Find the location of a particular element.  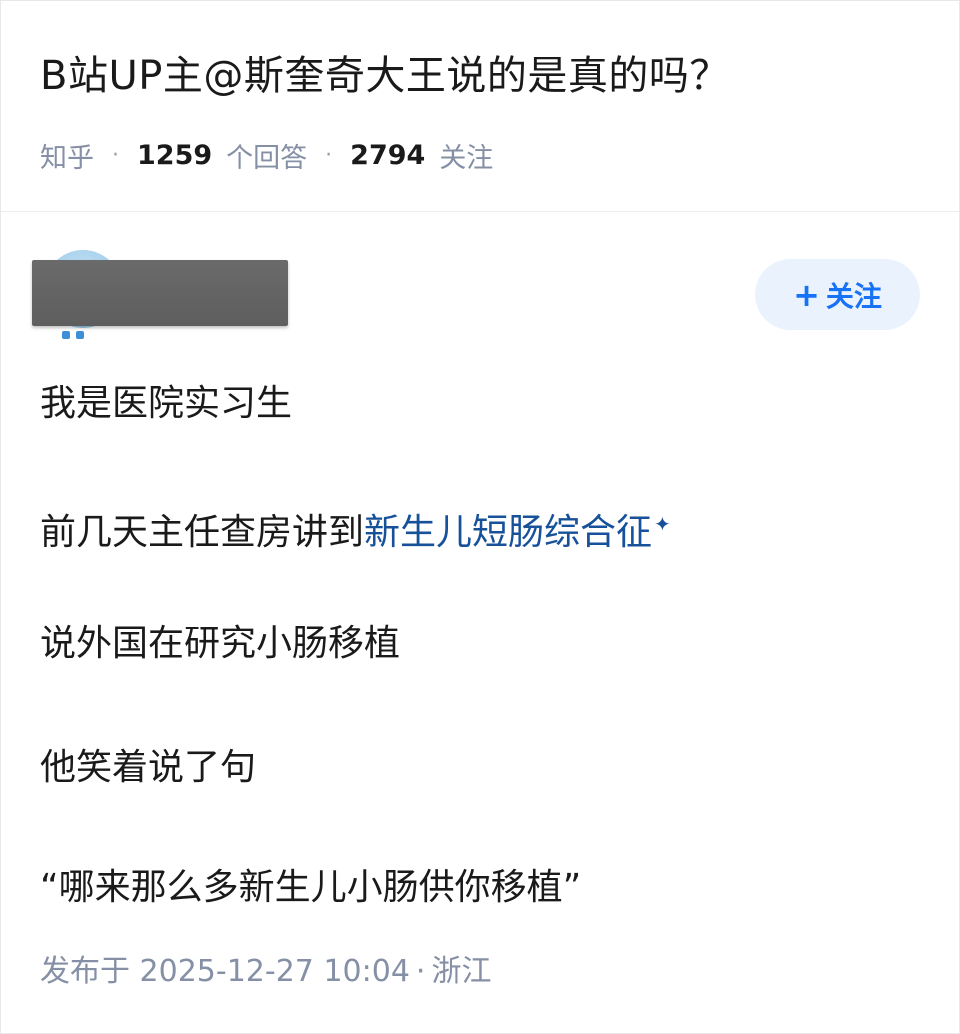

follow-button-label: 关注 is located at coordinates (853, 296).